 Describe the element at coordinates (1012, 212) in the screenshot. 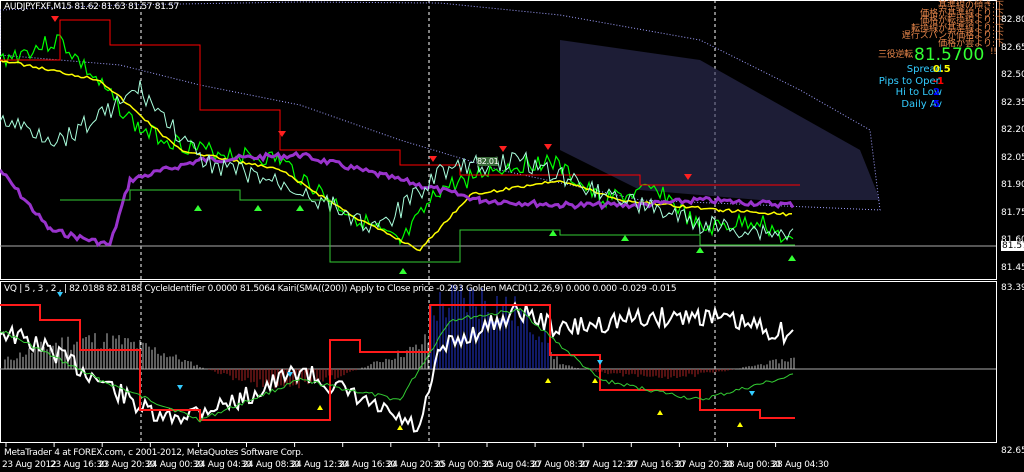

I see `price-tick: 81.75` at that location.